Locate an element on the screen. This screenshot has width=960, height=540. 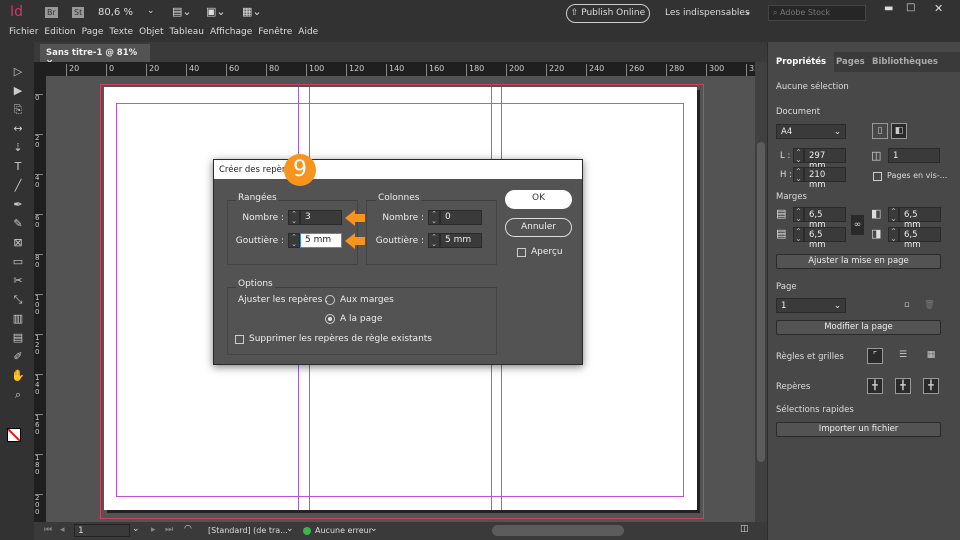
scroll-thumb is located at coordinates (761, 302).